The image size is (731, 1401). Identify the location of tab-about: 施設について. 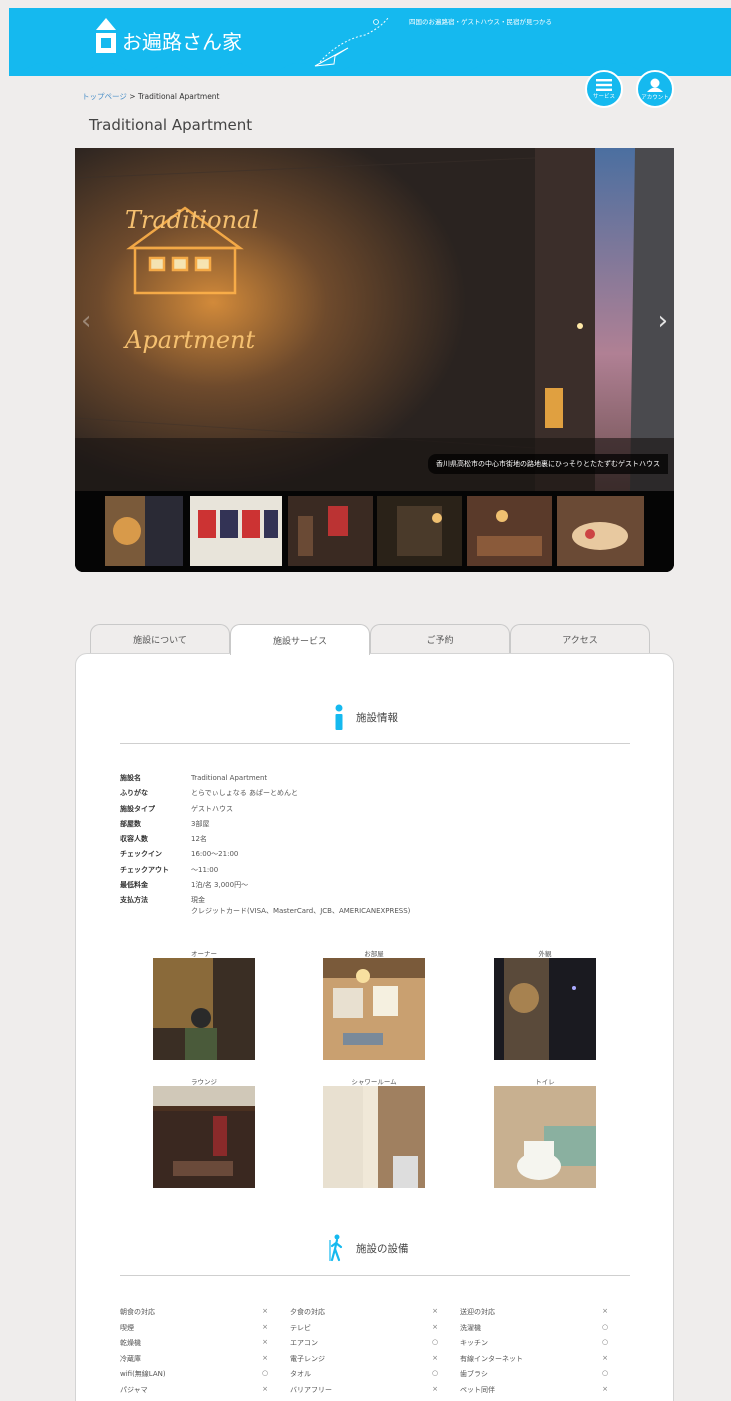
(160, 639).